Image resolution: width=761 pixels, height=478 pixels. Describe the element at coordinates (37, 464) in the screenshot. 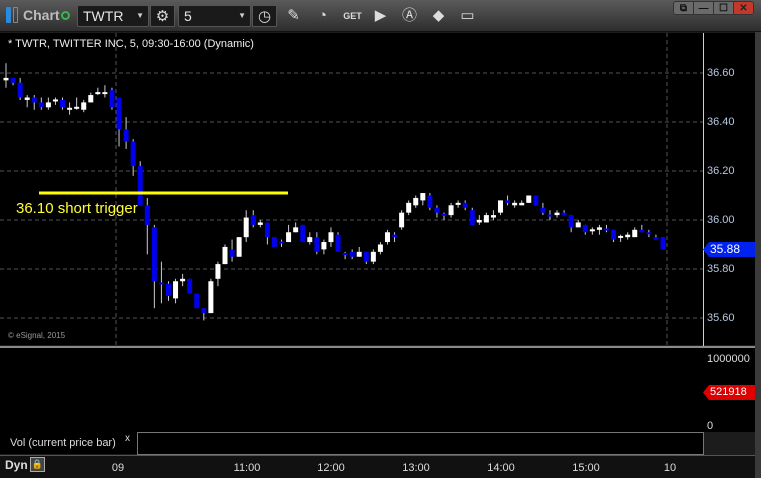

I see `lock-icon: 🔒` at that location.